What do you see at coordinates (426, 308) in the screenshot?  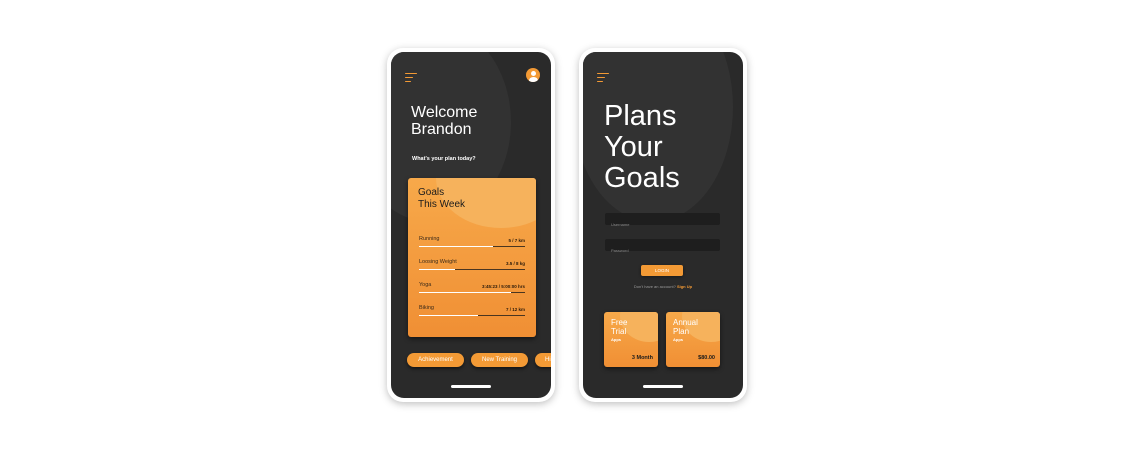 I see `goal-name: Biking` at bounding box center [426, 308].